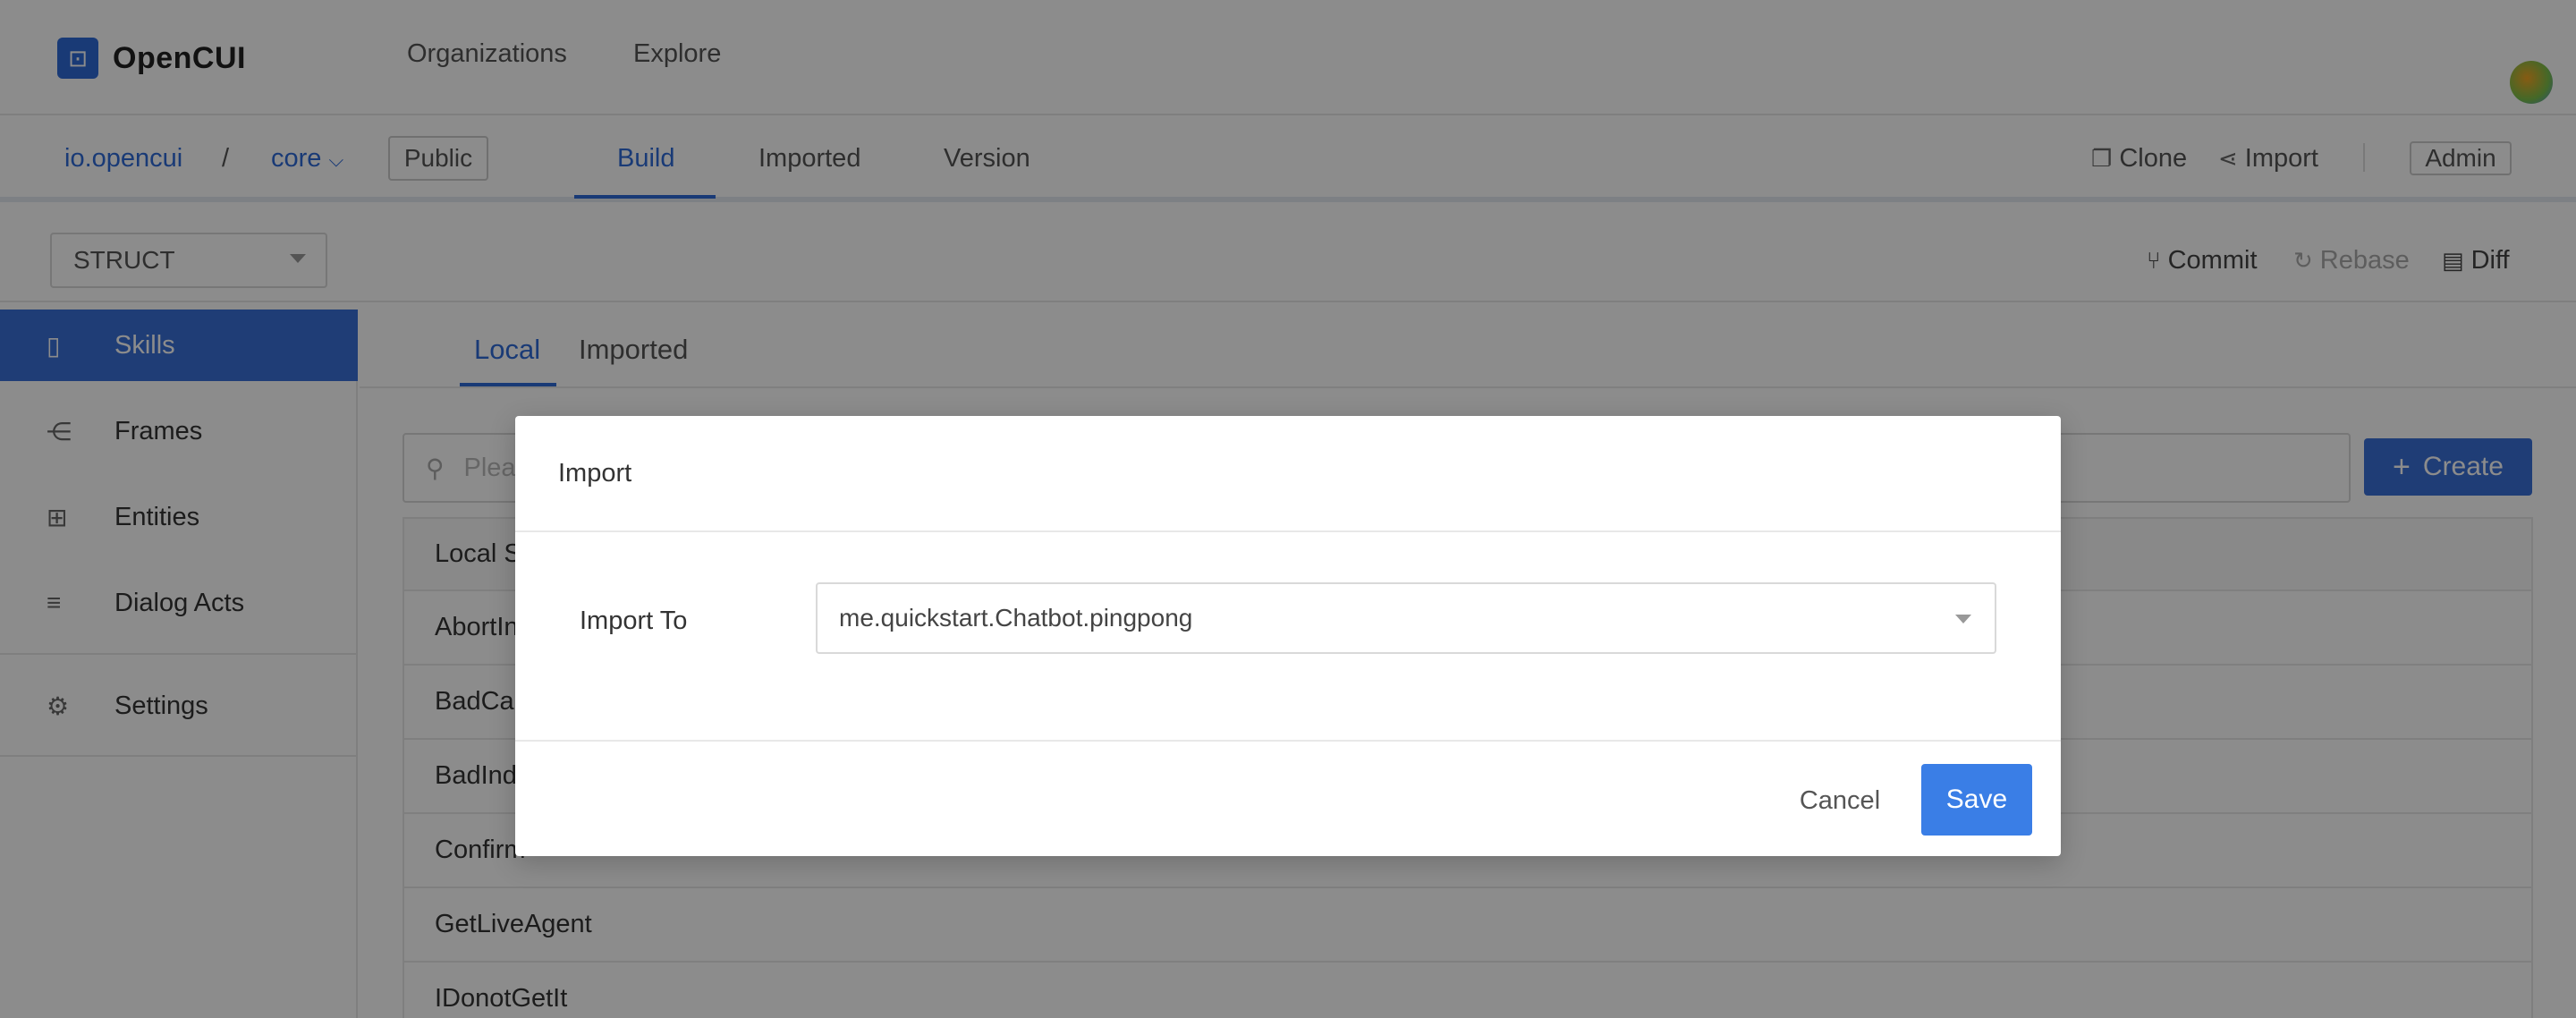 The height and width of the screenshot is (1018, 2576). What do you see at coordinates (595, 473) in the screenshot?
I see `dialog-title: Import` at bounding box center [595, 473].